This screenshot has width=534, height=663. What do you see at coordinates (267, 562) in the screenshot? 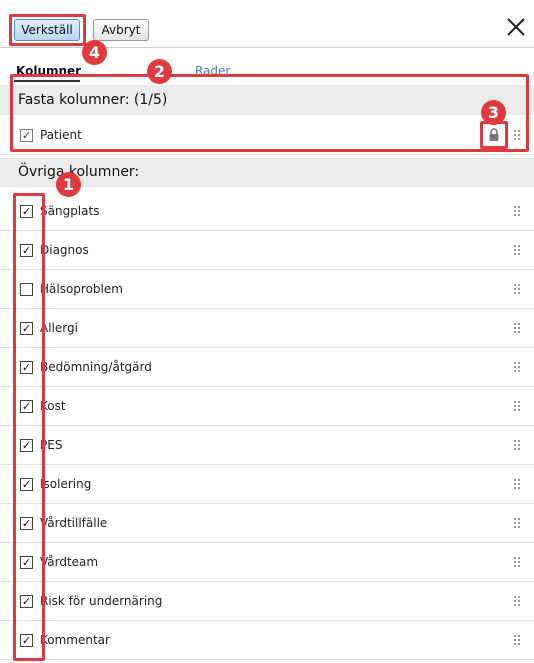
I see `column-row: ✓ Vårdteam` at bounding box center [267, 562].